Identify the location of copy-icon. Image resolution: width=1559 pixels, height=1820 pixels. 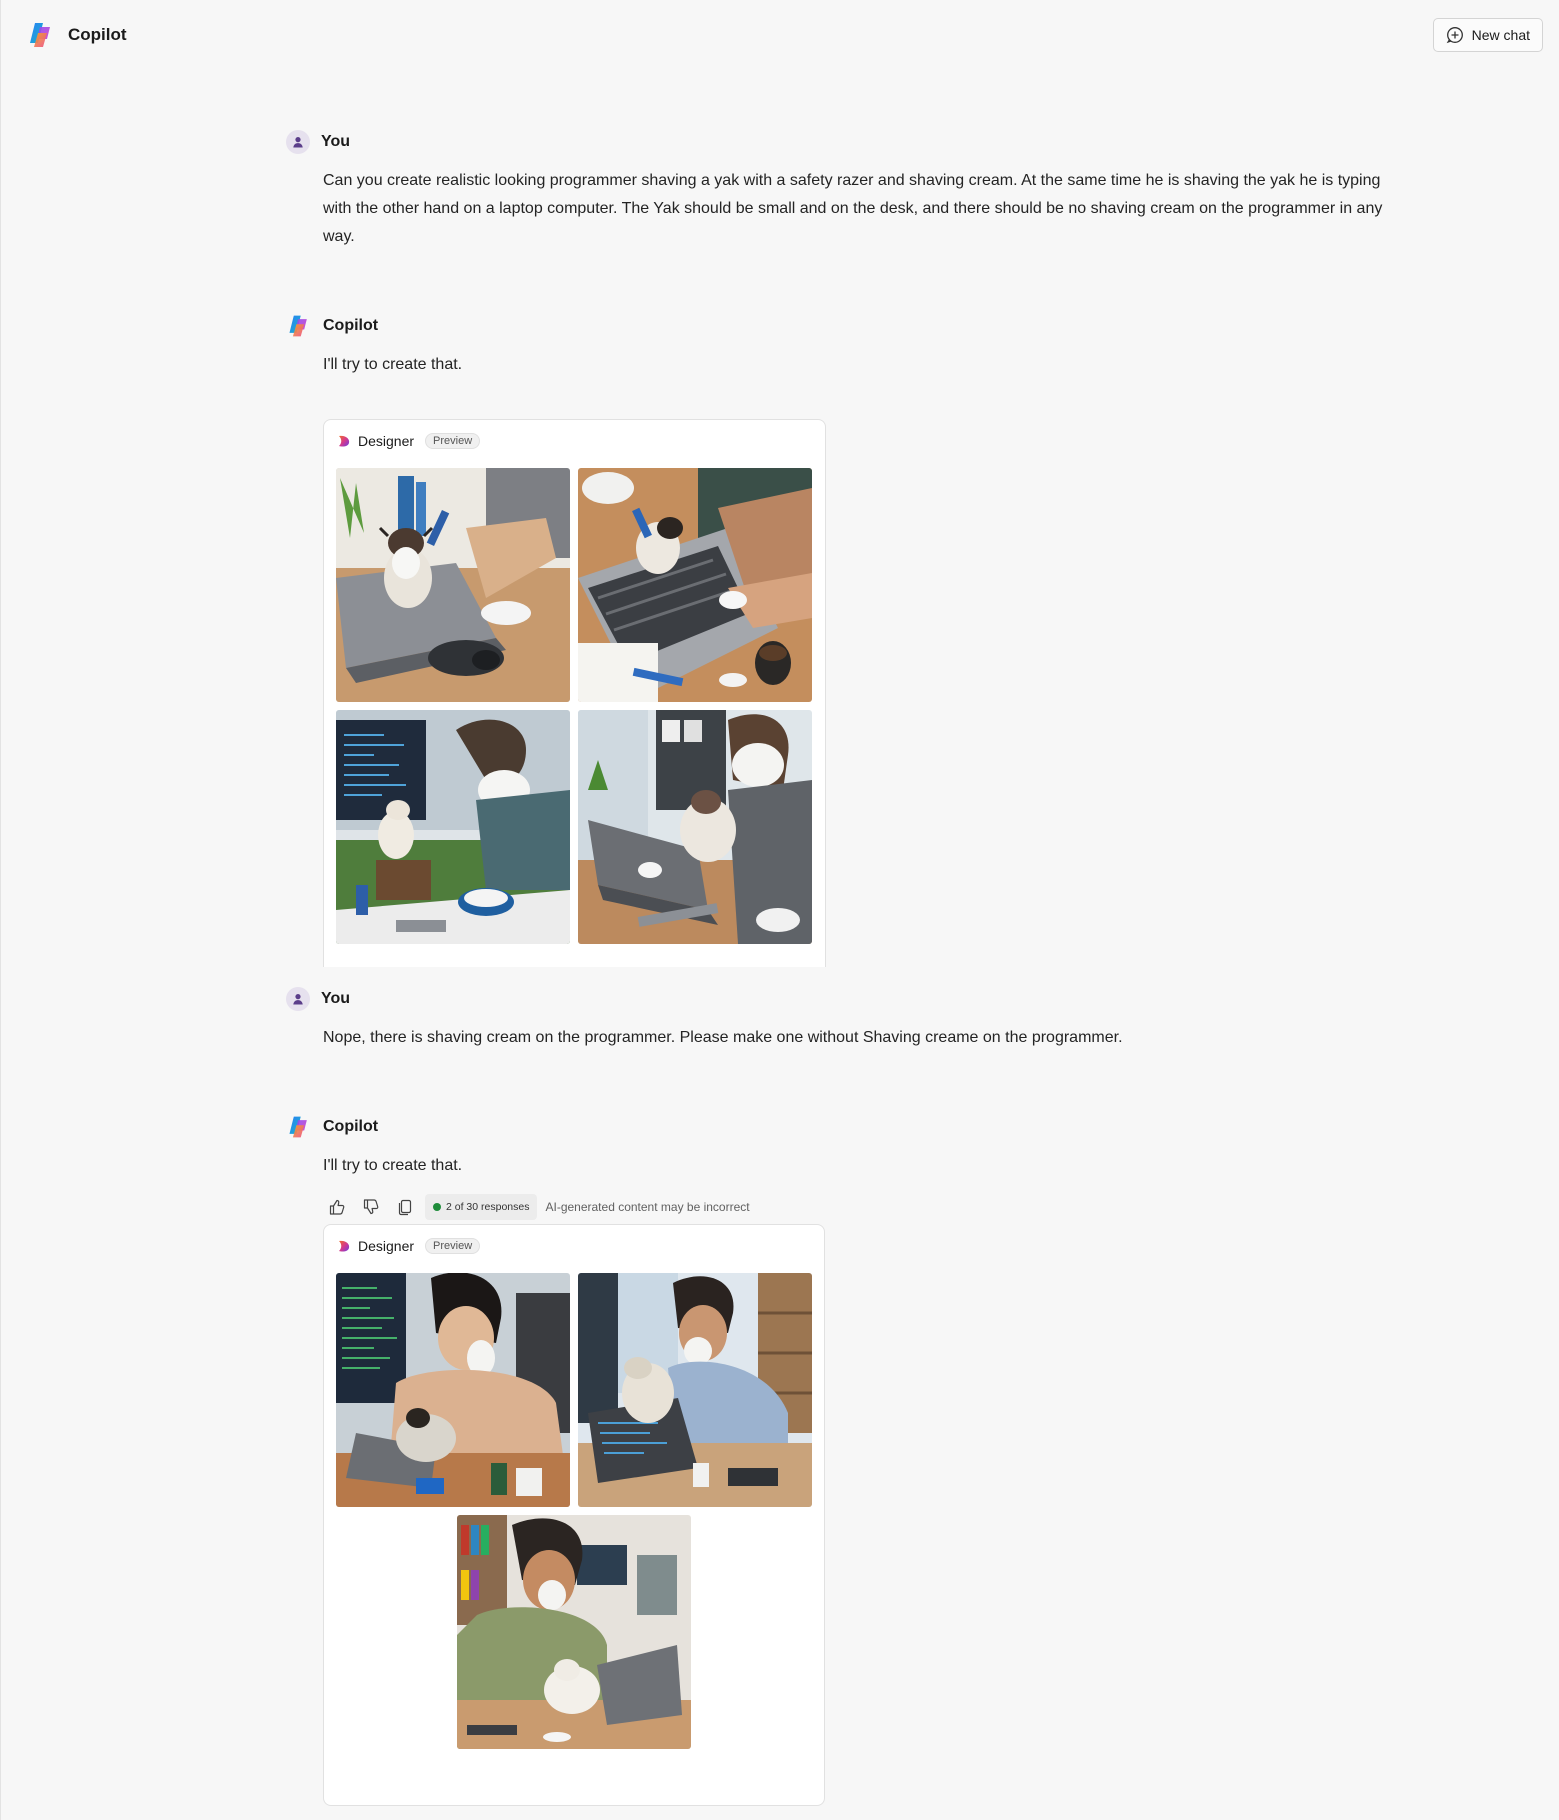
(405, 1207).